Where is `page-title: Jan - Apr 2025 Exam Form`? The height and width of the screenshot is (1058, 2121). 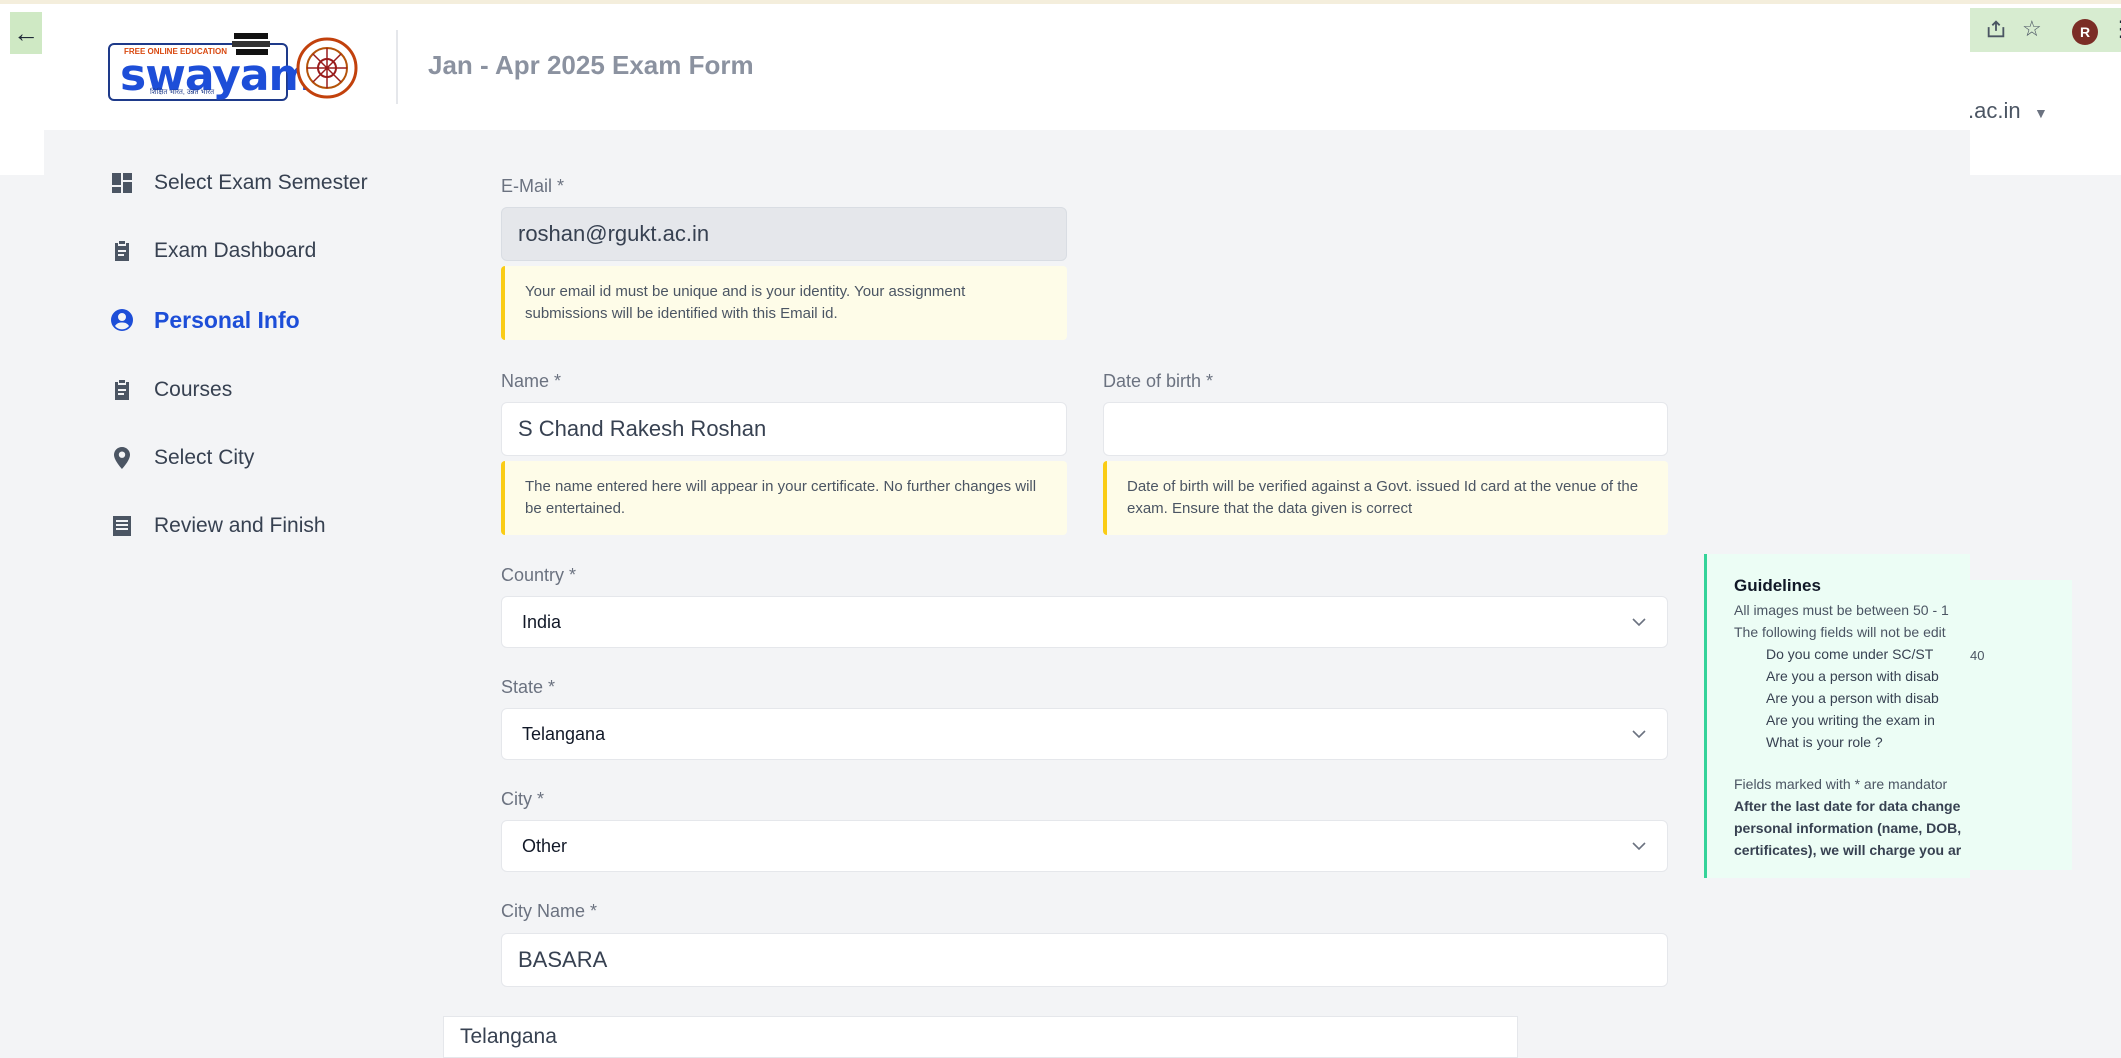 page-title: Jan - Apr 2025 Exam Form is located at coordinates (591, 65).